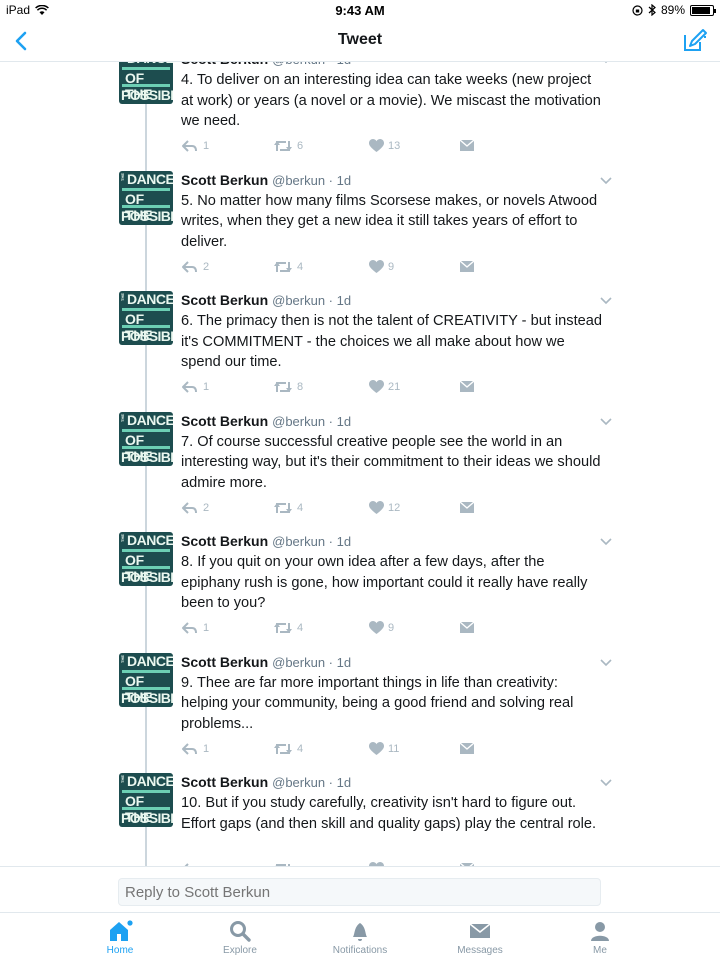 The image size is (720, 960). I want to click on like-button: 11, so click(384, 748).